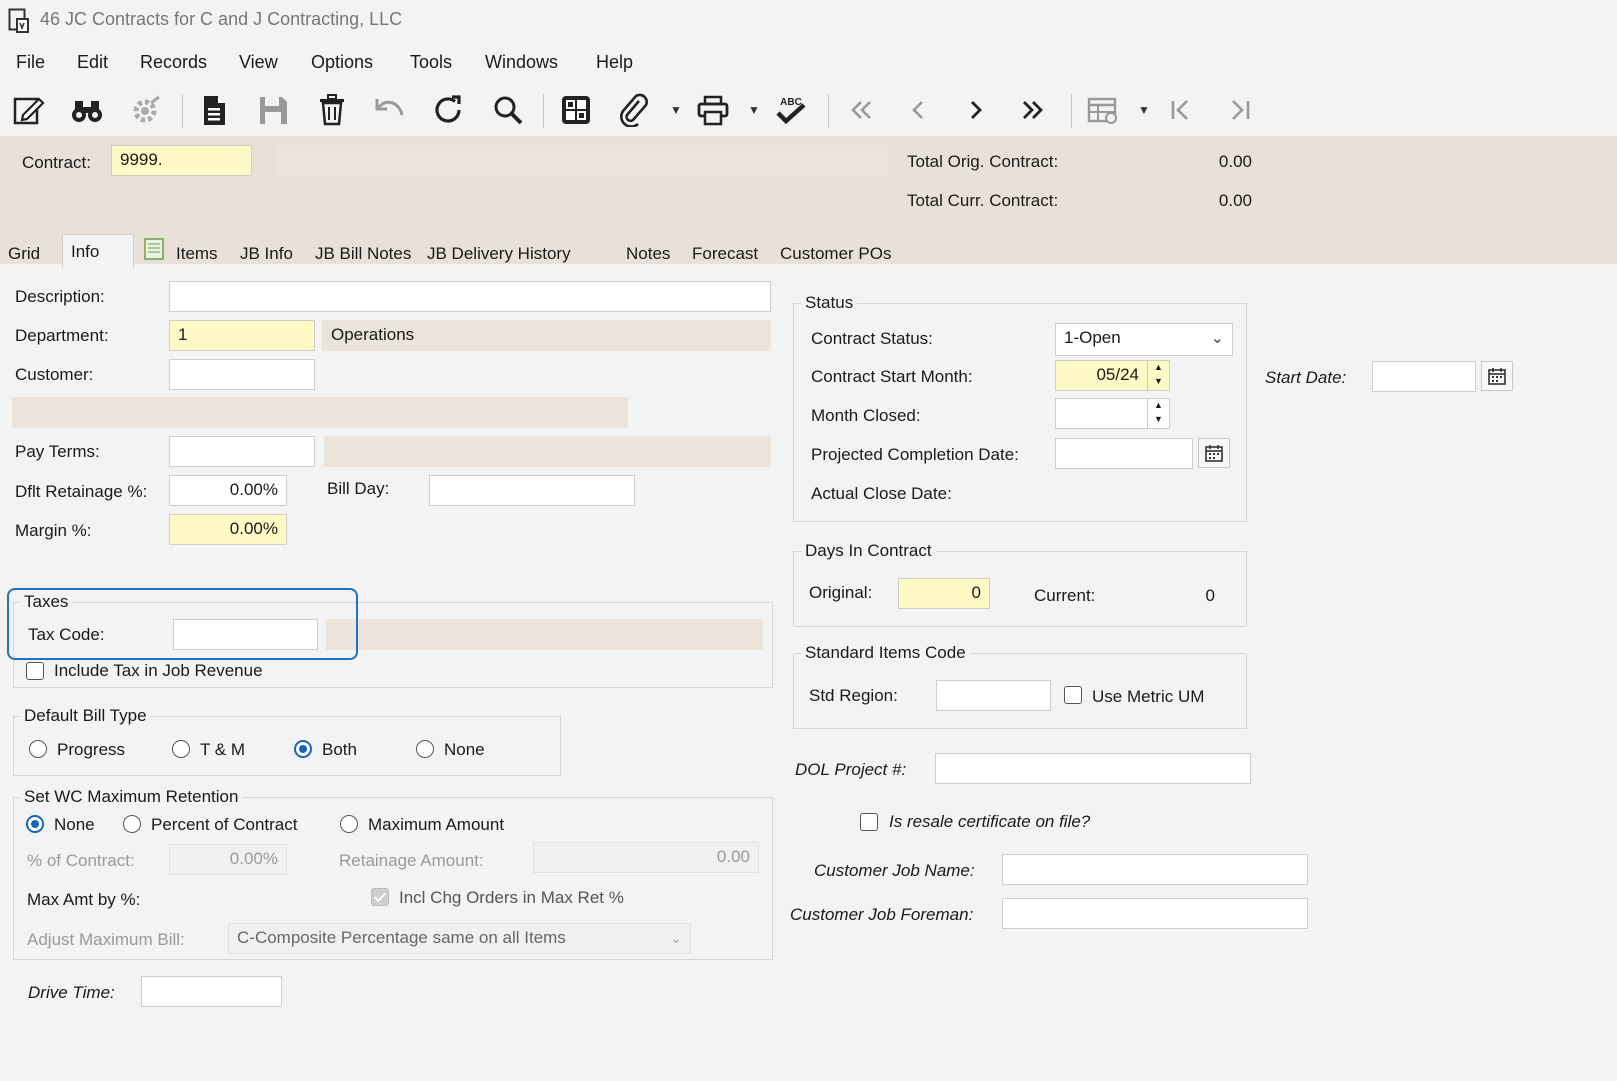 This screenshot has height=1081, width=1617. What do you see at coordinates (499, 254) in the screenshot?
I see `tab-jb-delivery-history: JB Delivery History` at bounding box center [499, 254].